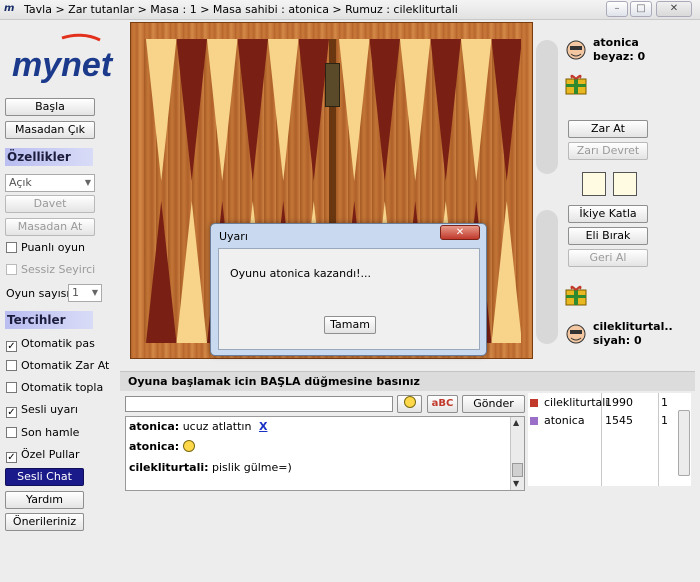 The width and height of the screenshot is (700, 582). What do you see at coordinates (332, 85) in the screenshot?
I see `board-hinge` at bounding box center [332, 85].